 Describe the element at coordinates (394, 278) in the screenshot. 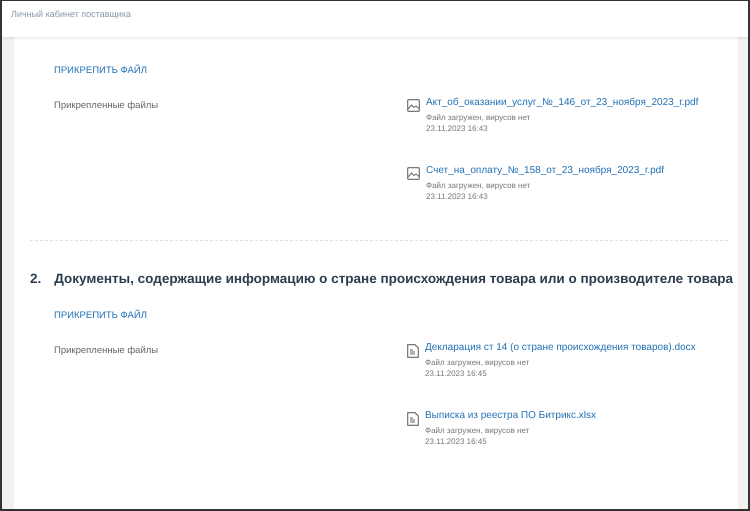

I see `section-heading: Документы, содержащие информацию о стране происхождения товара или о производителе товара` at that location.